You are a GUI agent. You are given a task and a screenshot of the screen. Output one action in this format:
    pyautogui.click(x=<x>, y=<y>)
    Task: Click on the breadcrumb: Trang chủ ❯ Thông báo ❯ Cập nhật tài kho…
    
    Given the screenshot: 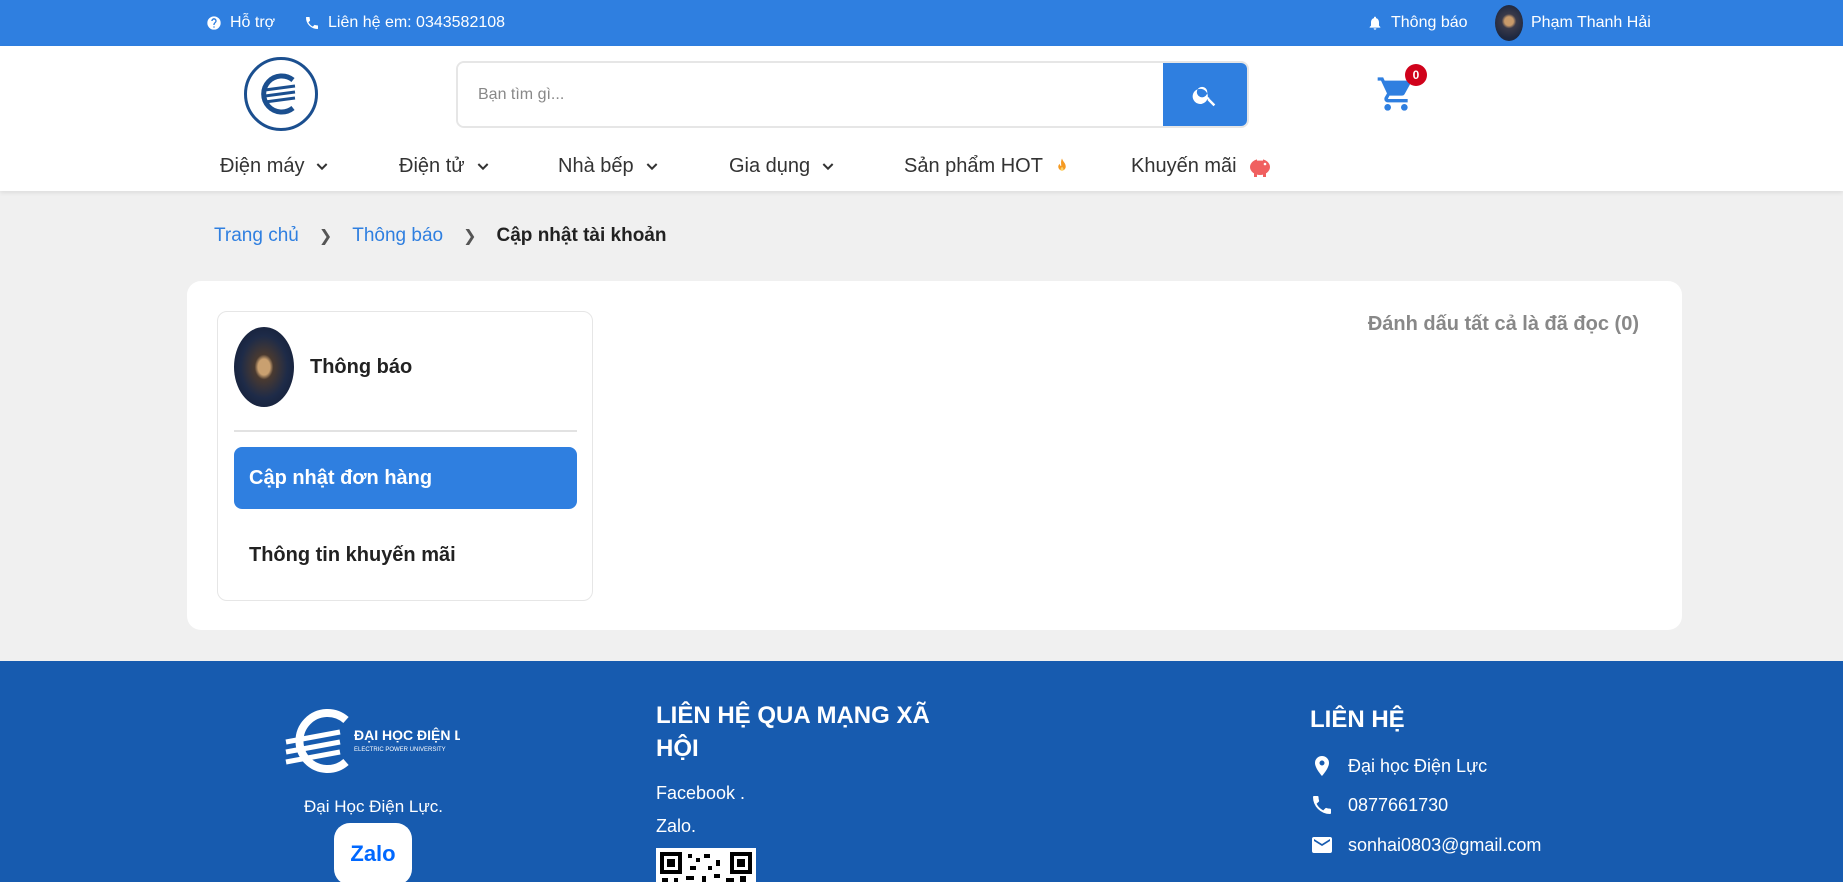 What is the action you would take?
    pyautogui.click(x=440, y=236)
    